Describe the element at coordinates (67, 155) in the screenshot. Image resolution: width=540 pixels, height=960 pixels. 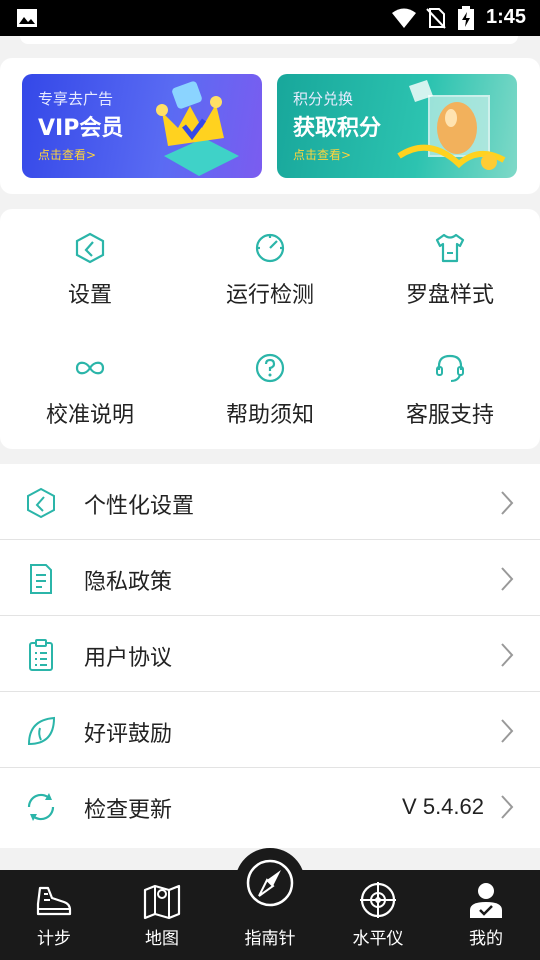
I see `vip-banner-cta: 点击查看>` at that location.